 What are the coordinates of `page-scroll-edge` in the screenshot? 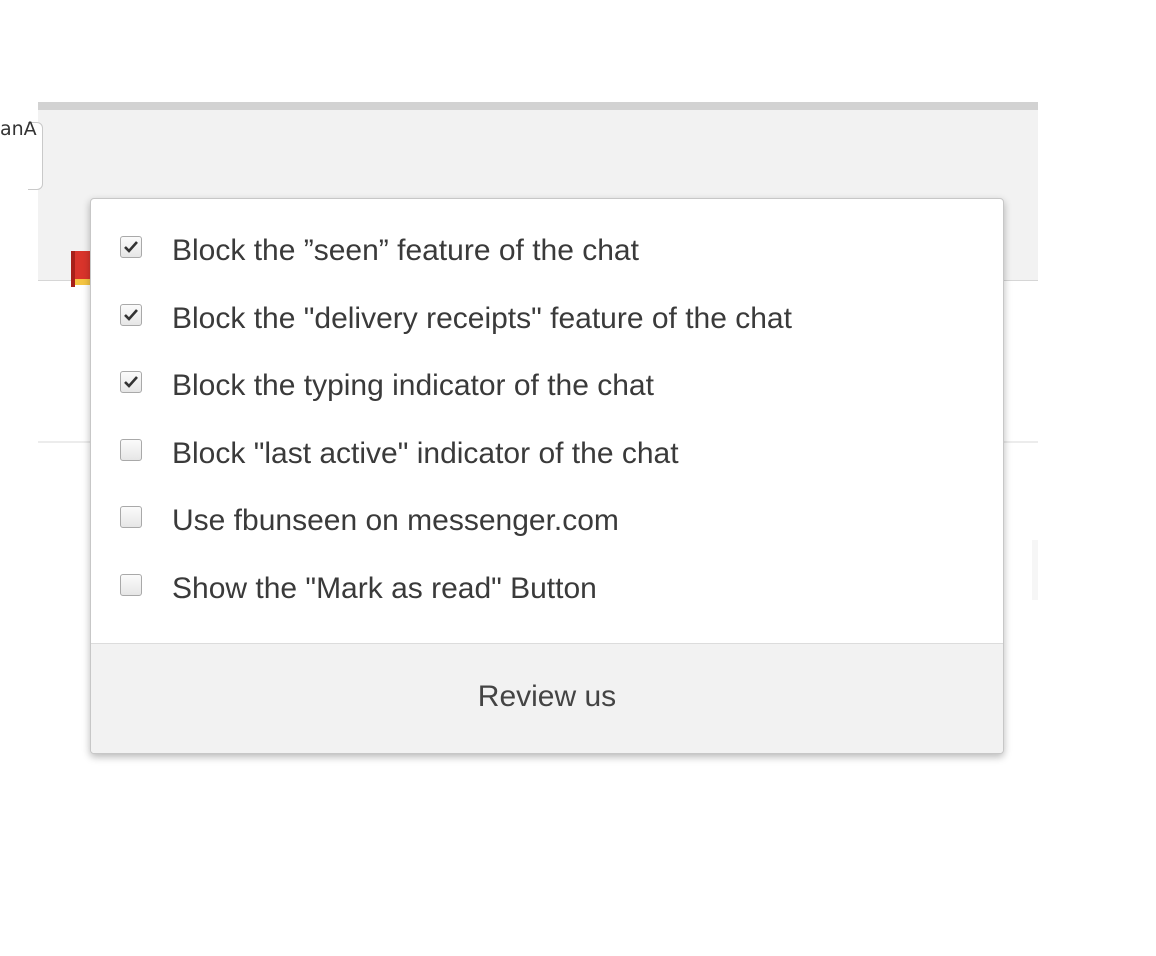 It's located at (1035, 570).